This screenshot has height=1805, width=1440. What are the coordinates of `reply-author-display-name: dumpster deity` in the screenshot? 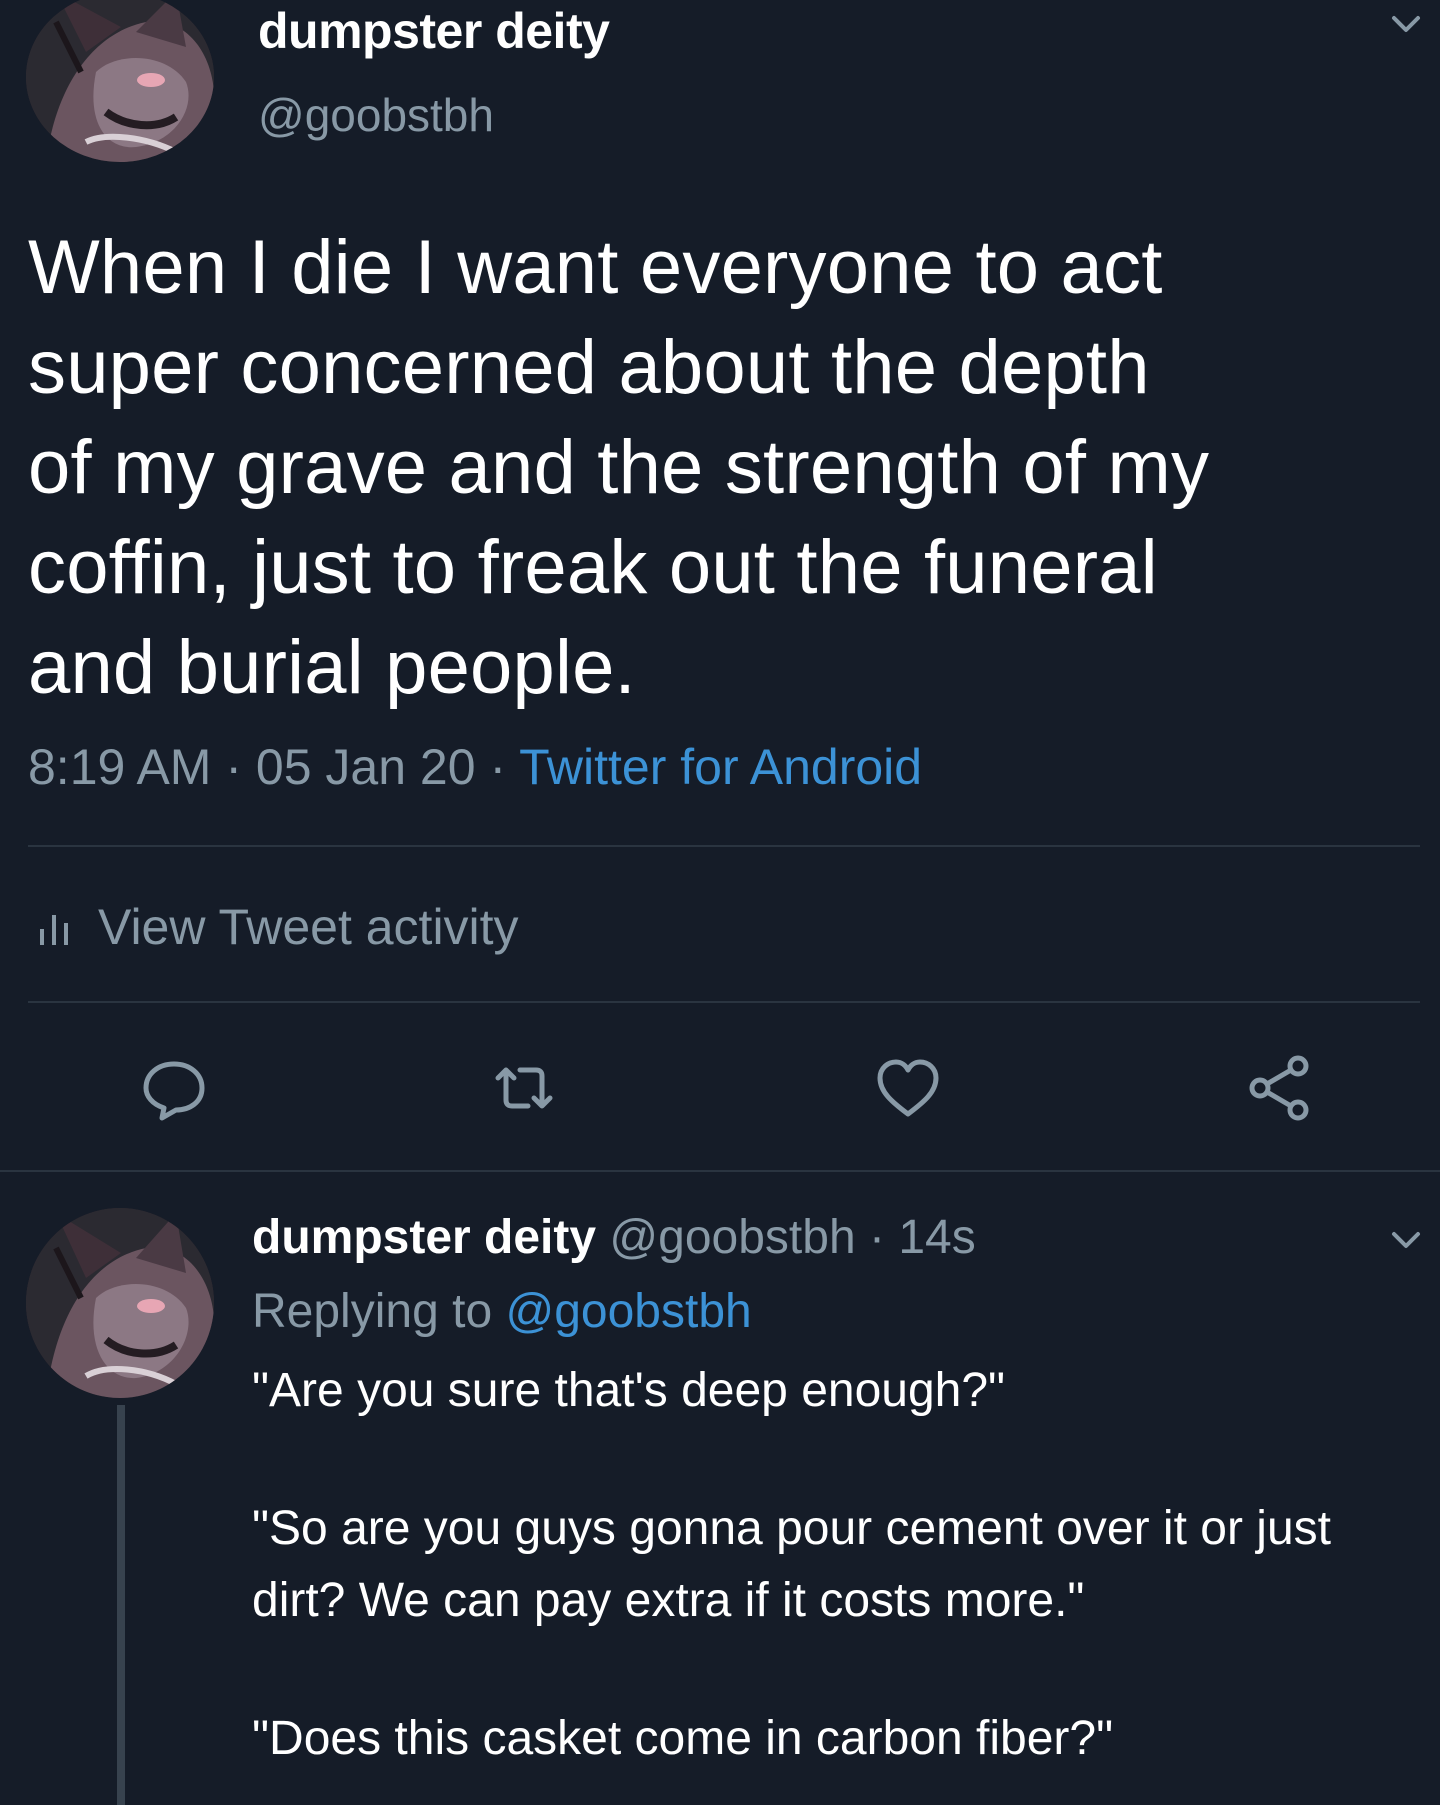 It's located at (424, 1237).